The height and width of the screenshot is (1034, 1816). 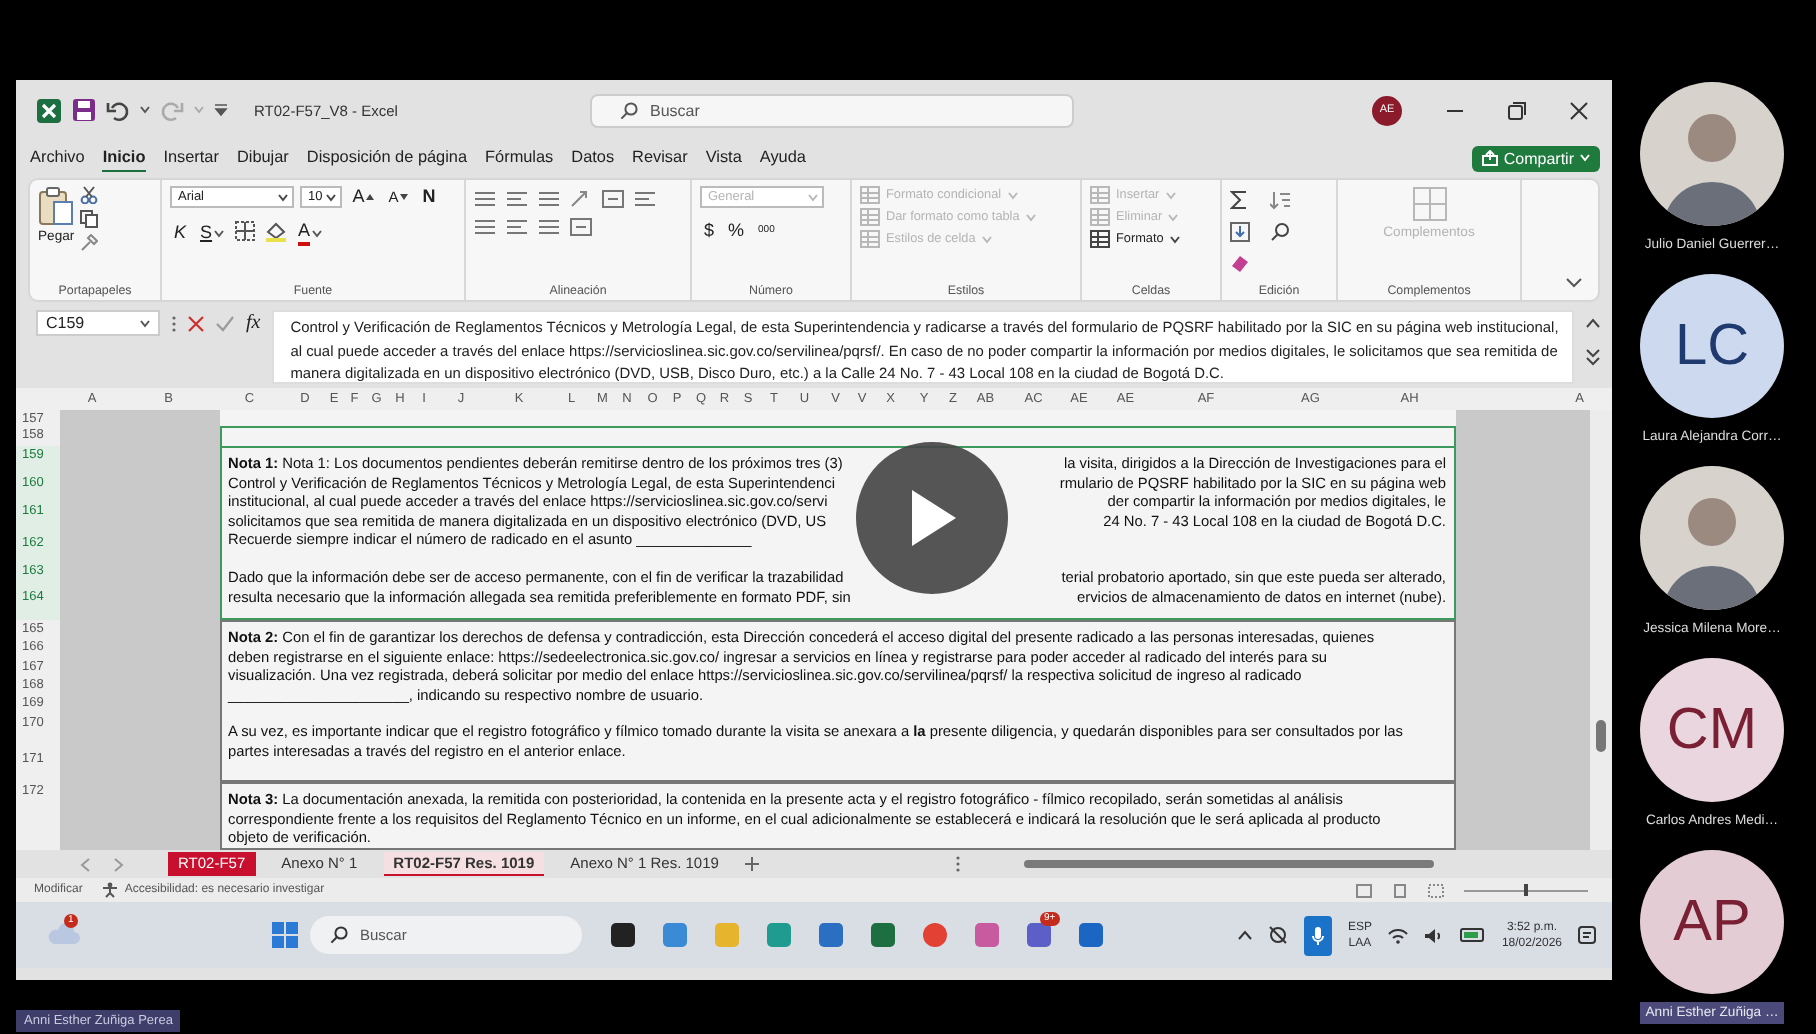 What do you see at coordinates (89, 195) in the screenshot?
I see `scissors-icon` at bounding box center [89, 195].